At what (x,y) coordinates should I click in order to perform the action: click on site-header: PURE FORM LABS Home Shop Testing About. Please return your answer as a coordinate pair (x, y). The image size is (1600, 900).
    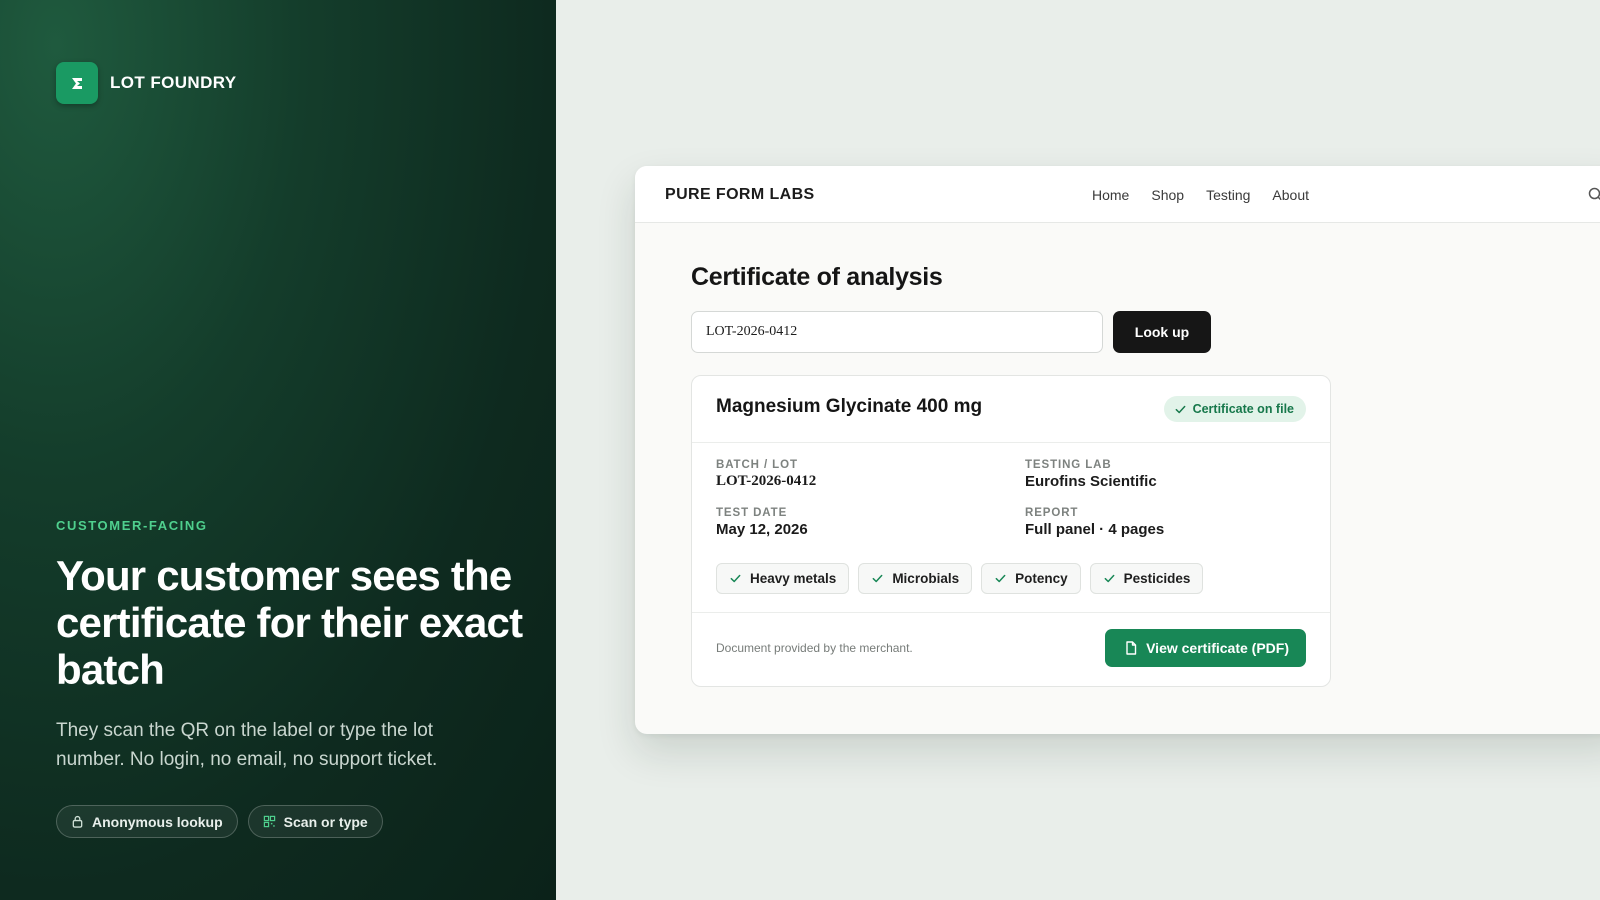
    Looking at the image, I should click on (1117, 194).